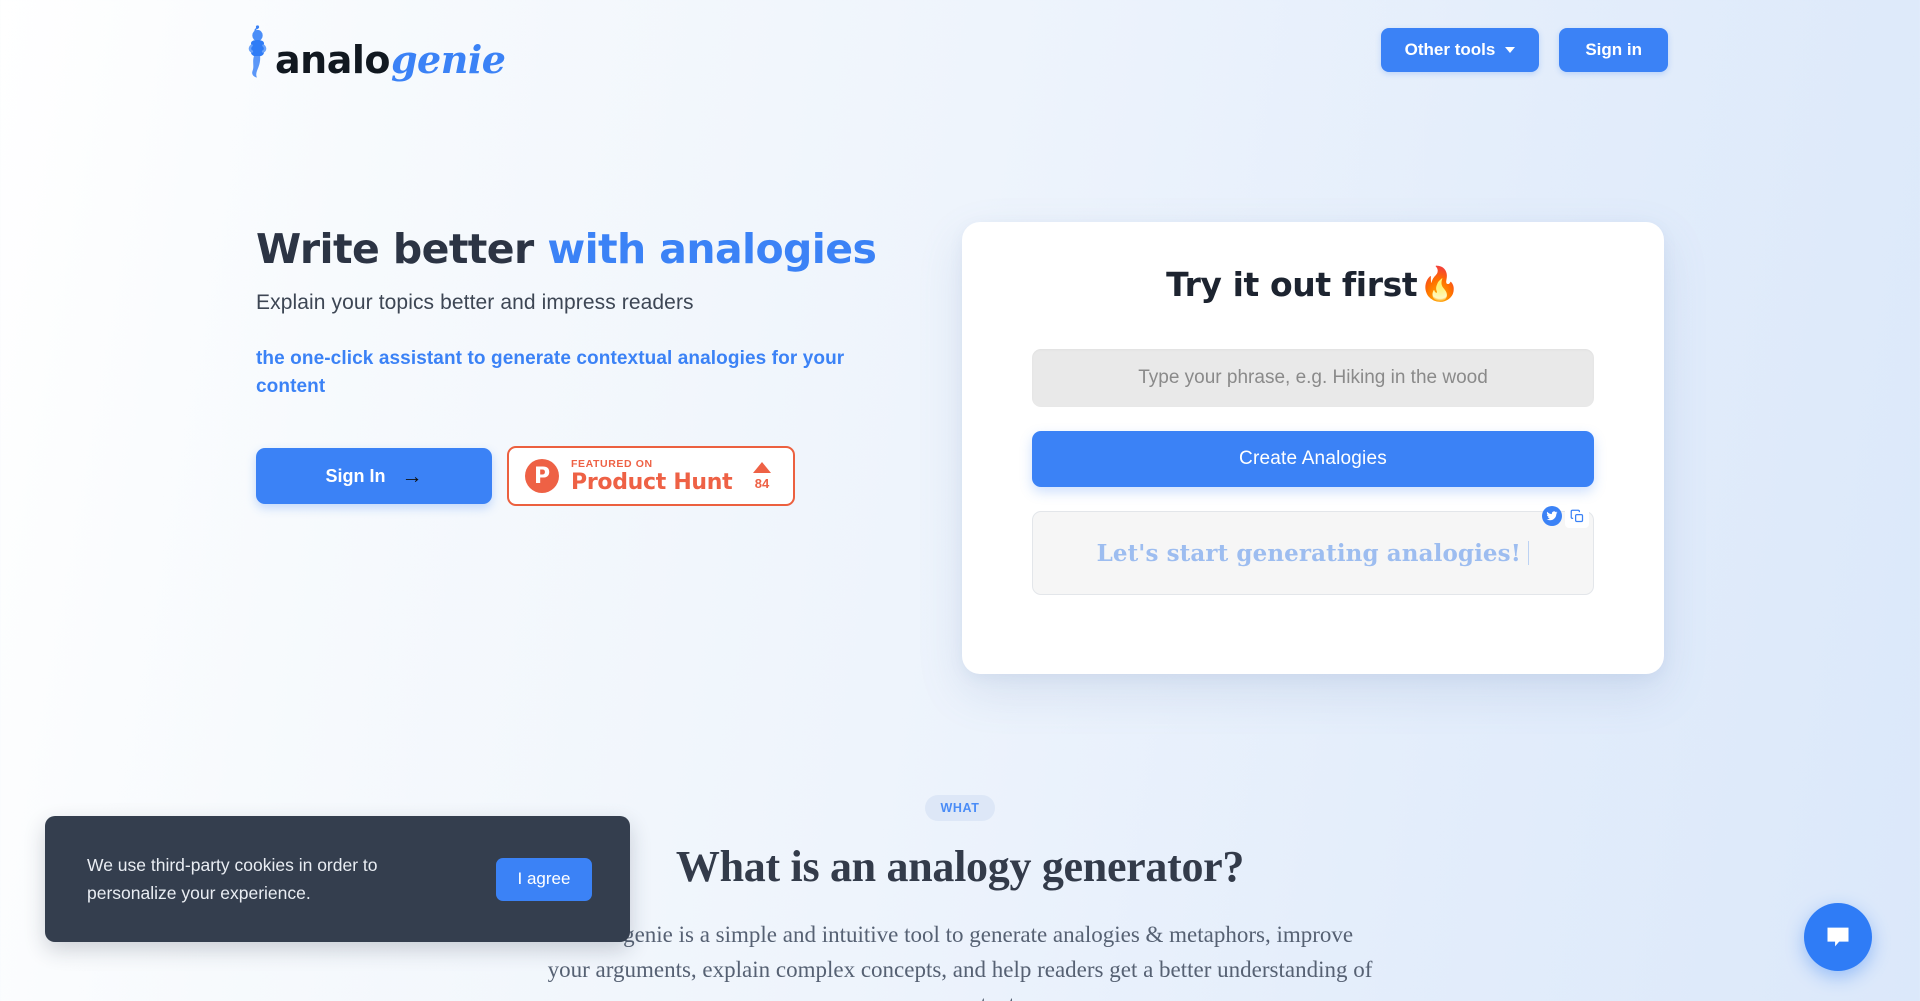 This screenshot has height=1001, width=1920. I want to click on product-hunt-text: FEATURED ON Product Hunt, so click(653, 476).